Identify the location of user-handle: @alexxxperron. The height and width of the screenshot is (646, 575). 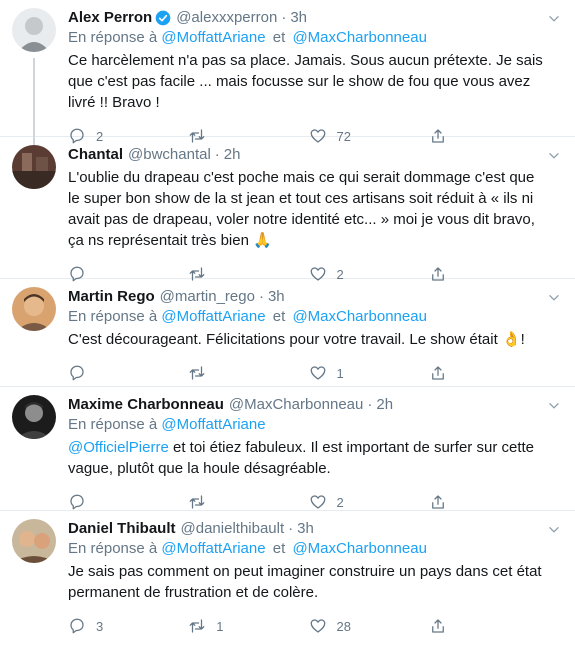
(226, 18).